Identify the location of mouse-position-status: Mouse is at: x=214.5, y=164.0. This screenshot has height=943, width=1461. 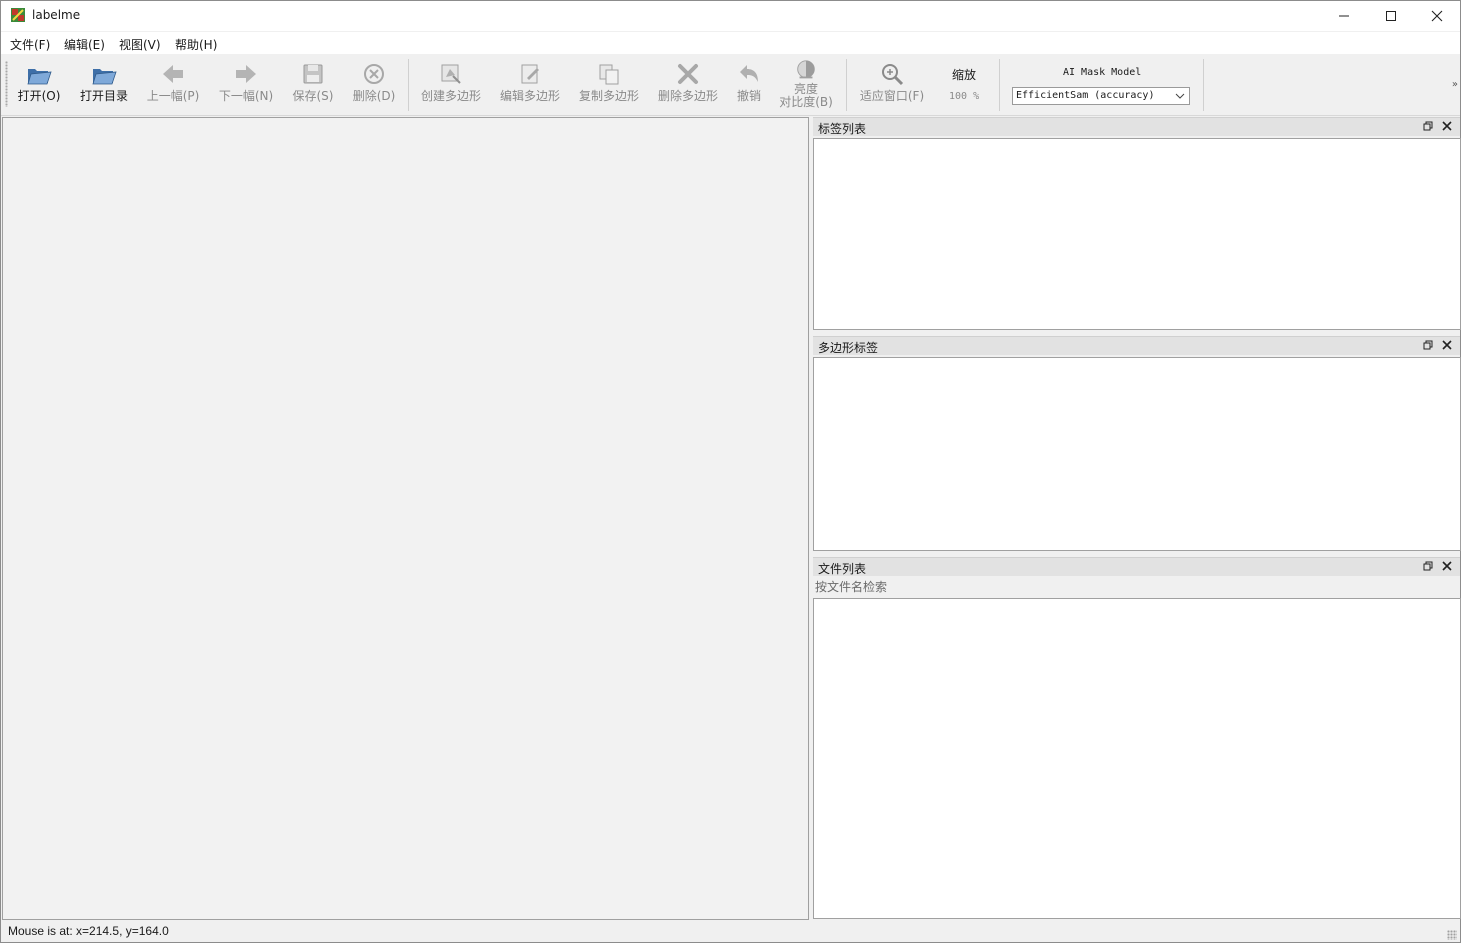
(88, 931).